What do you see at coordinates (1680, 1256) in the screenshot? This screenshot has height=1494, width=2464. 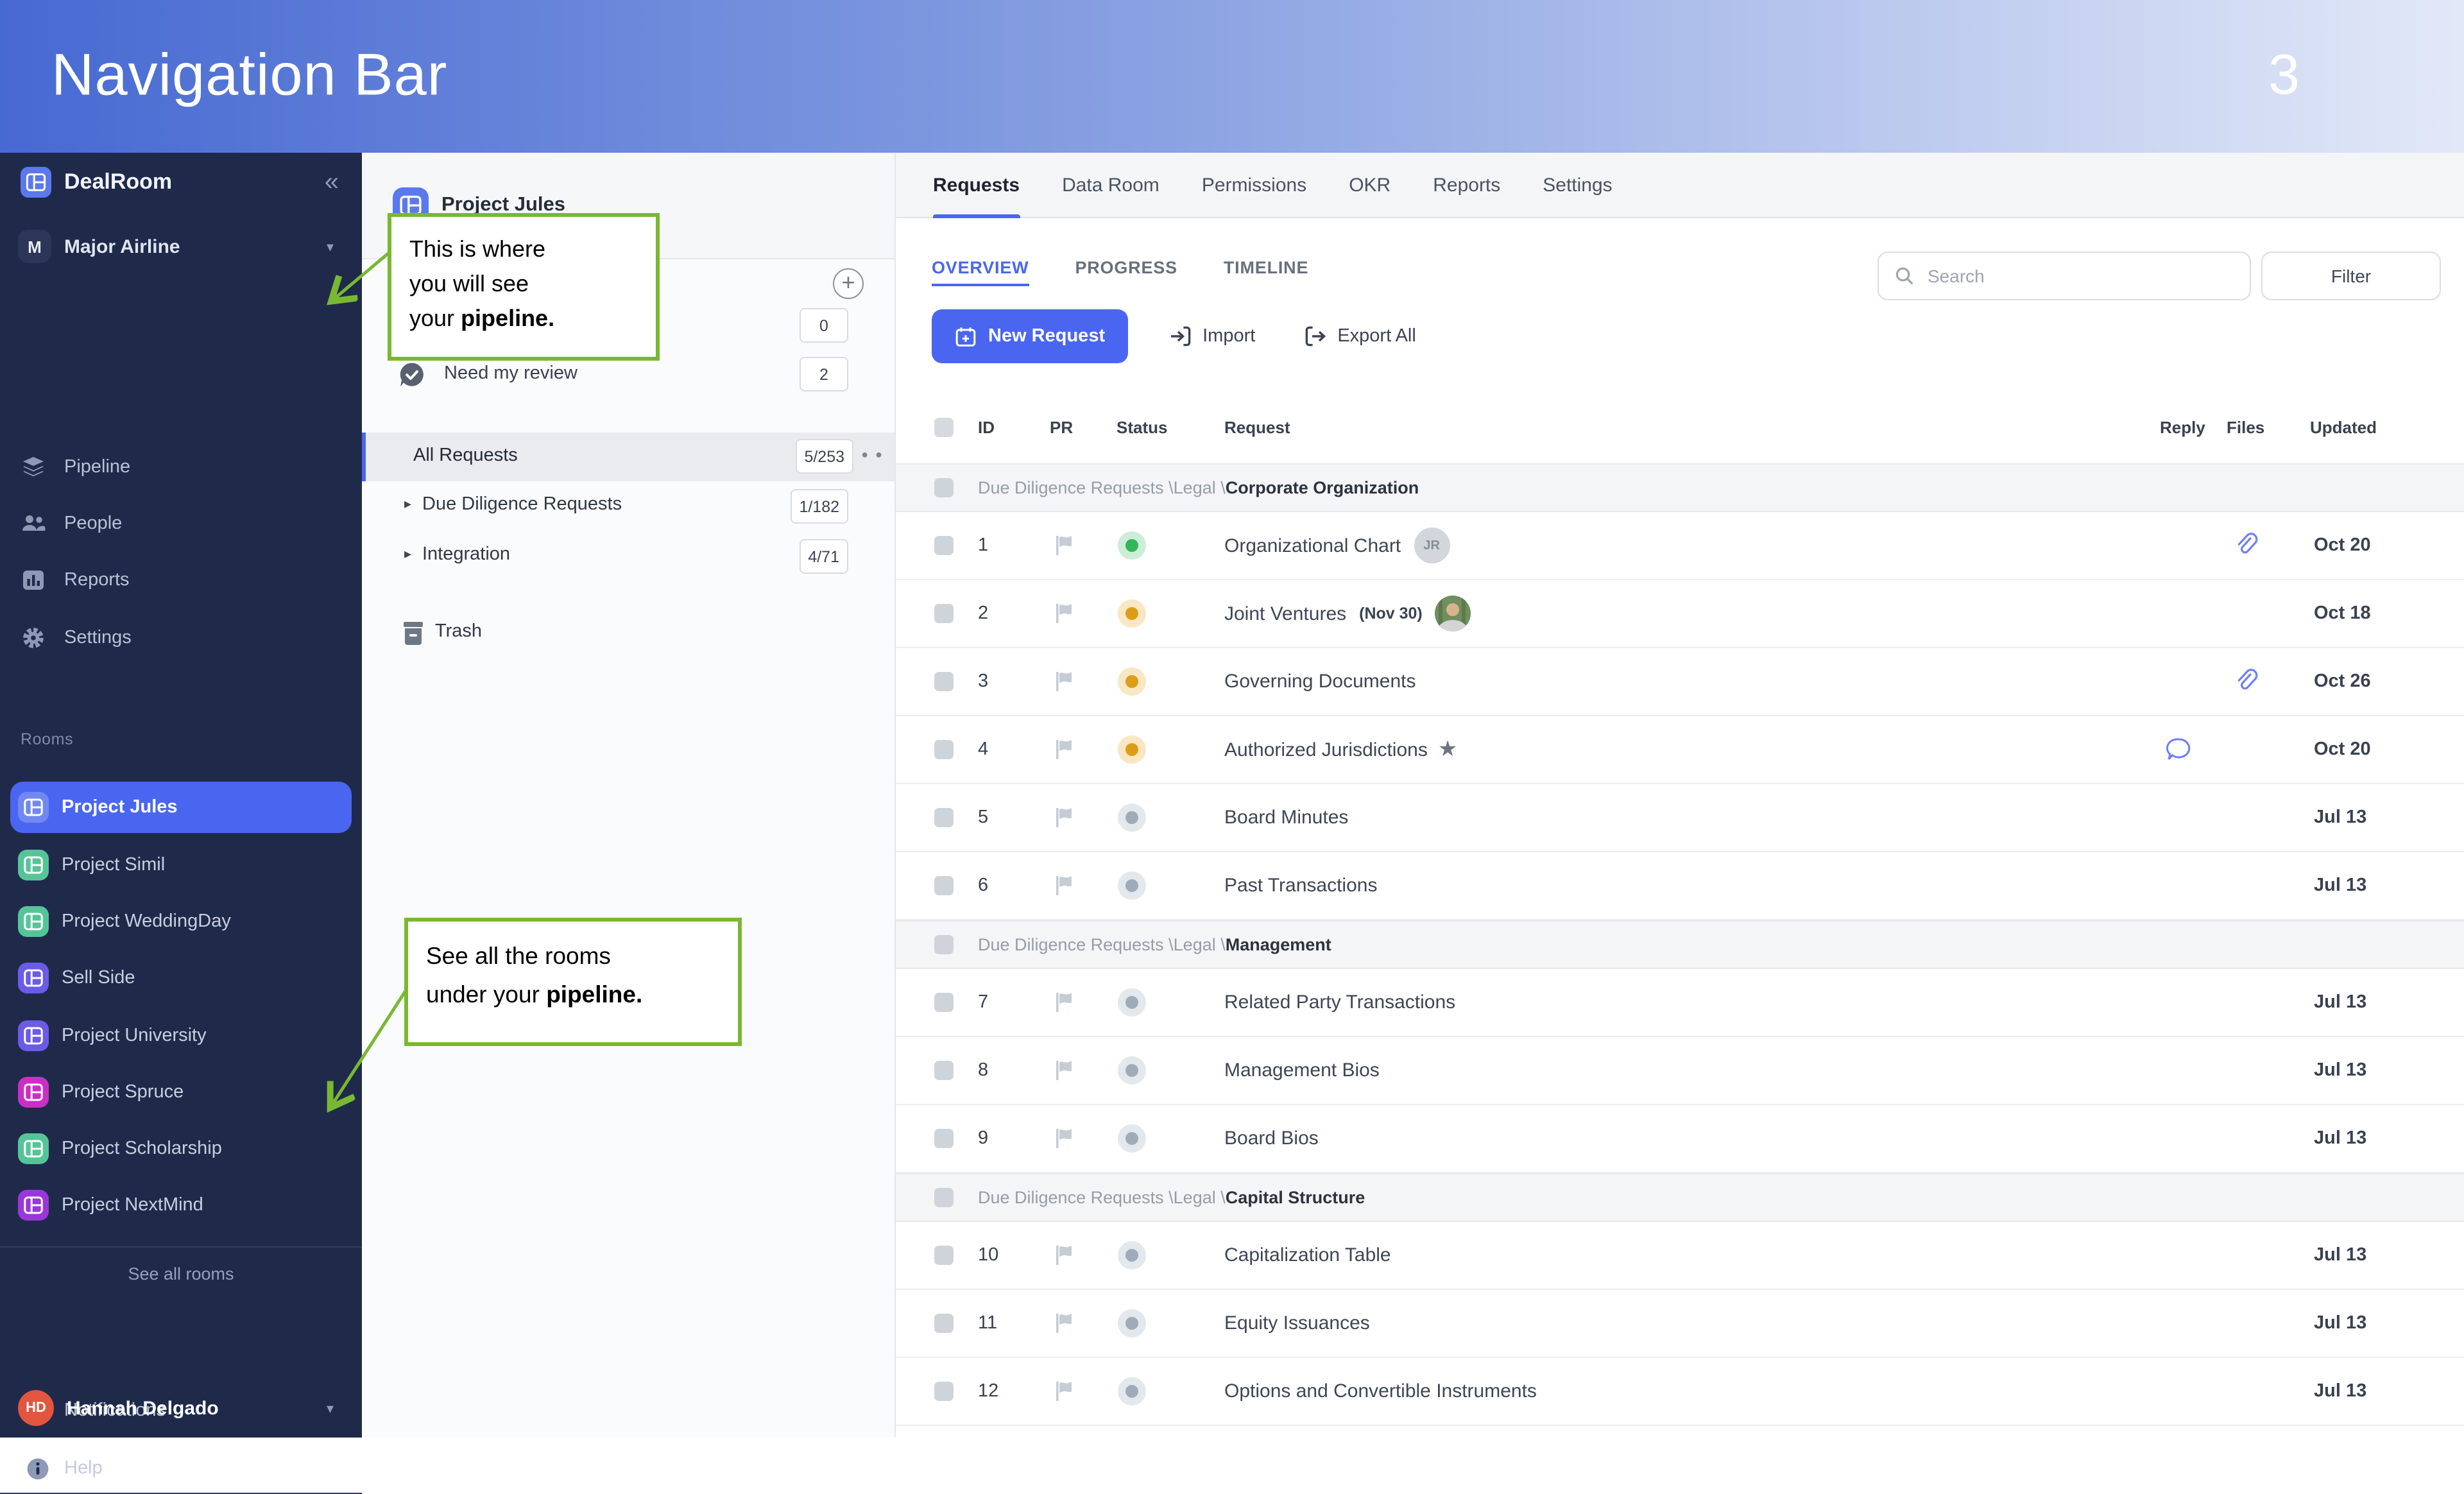 I see `table-row: 10 Capitalization Table Jul 13` at bounding box center [1680, 1256].